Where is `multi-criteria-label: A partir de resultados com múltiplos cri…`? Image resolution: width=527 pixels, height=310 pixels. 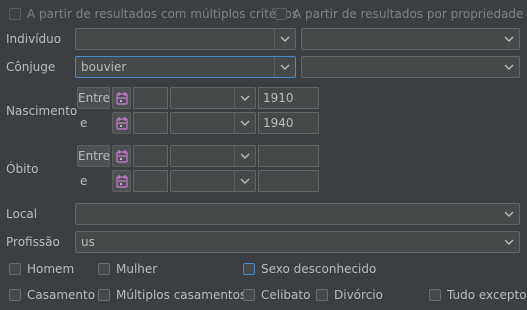 multi-criteria-label: A partir de resultados com múltiplos cri… is located at coordinates (163, 14).